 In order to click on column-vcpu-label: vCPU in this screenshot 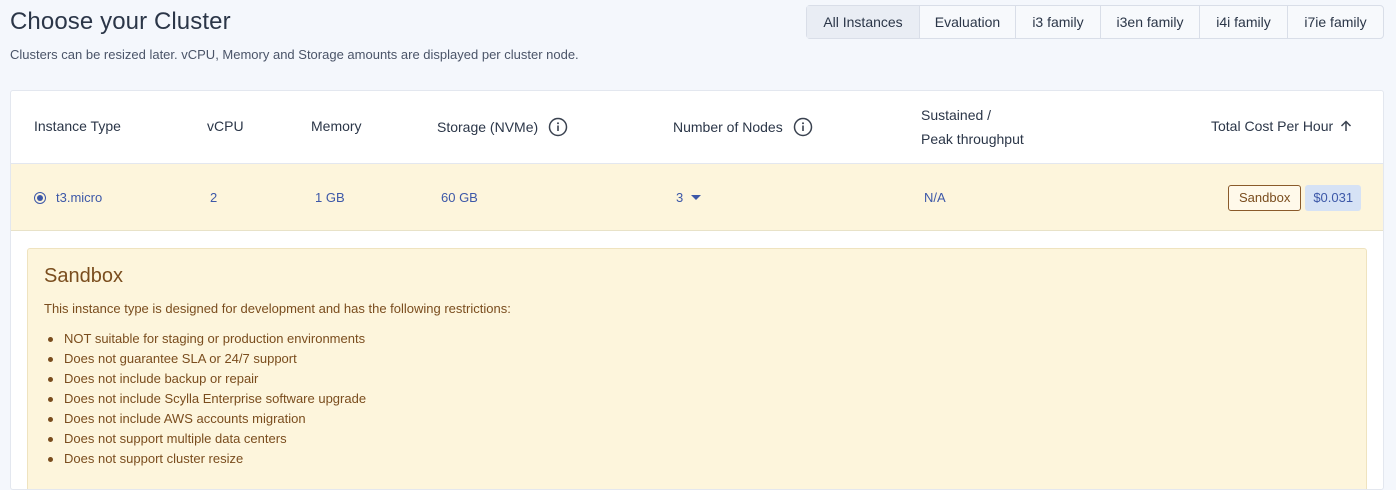, I will do `click(225, 126)`.